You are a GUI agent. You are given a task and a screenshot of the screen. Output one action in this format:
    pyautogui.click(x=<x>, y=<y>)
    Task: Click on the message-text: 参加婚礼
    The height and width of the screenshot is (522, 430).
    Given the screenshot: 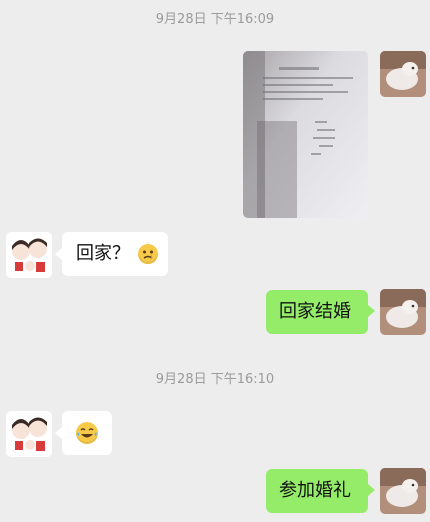 What is the action you would take?
    pyautogui.click(x=315, y=490)
    